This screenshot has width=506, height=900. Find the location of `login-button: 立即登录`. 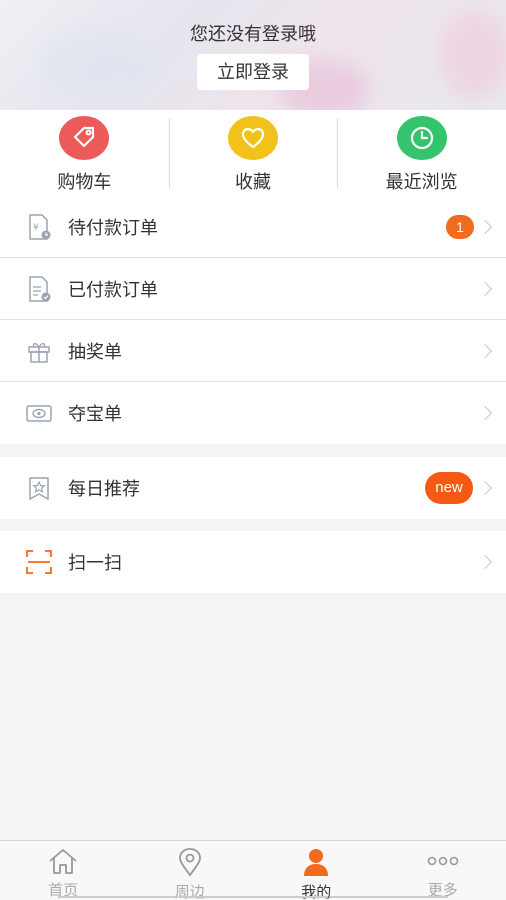

login-button: 立即登录 is located at coordinates (253, 72).